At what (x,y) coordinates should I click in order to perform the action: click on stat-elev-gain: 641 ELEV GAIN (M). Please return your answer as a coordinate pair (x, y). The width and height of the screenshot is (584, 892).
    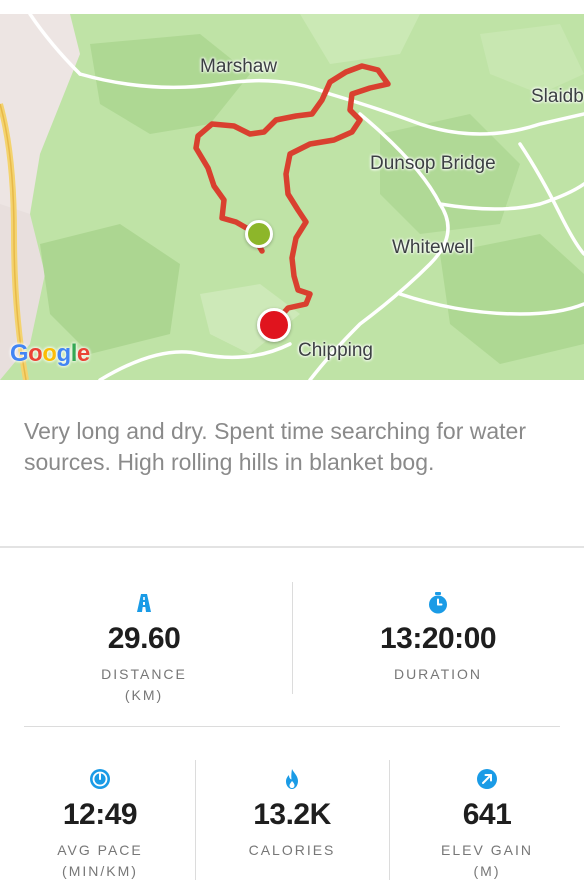
    Looking at the image, I should click on (487, 825).